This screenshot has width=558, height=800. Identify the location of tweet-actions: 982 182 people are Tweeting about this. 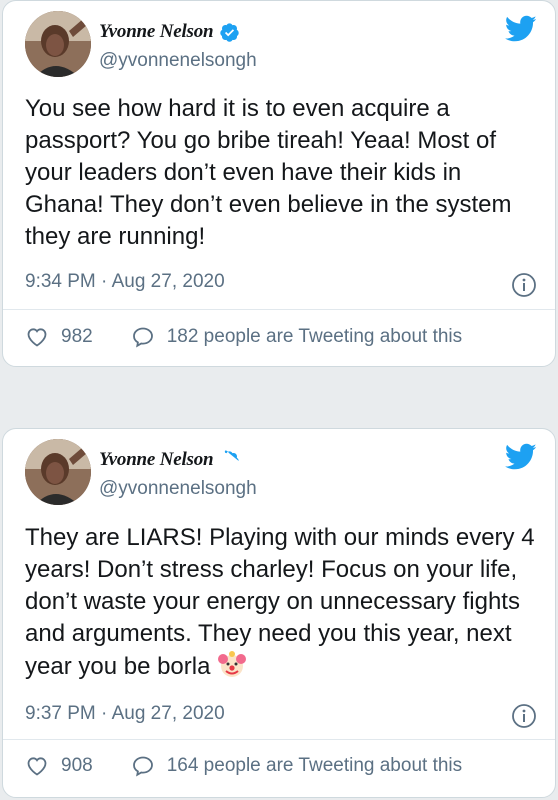
(243, 337).